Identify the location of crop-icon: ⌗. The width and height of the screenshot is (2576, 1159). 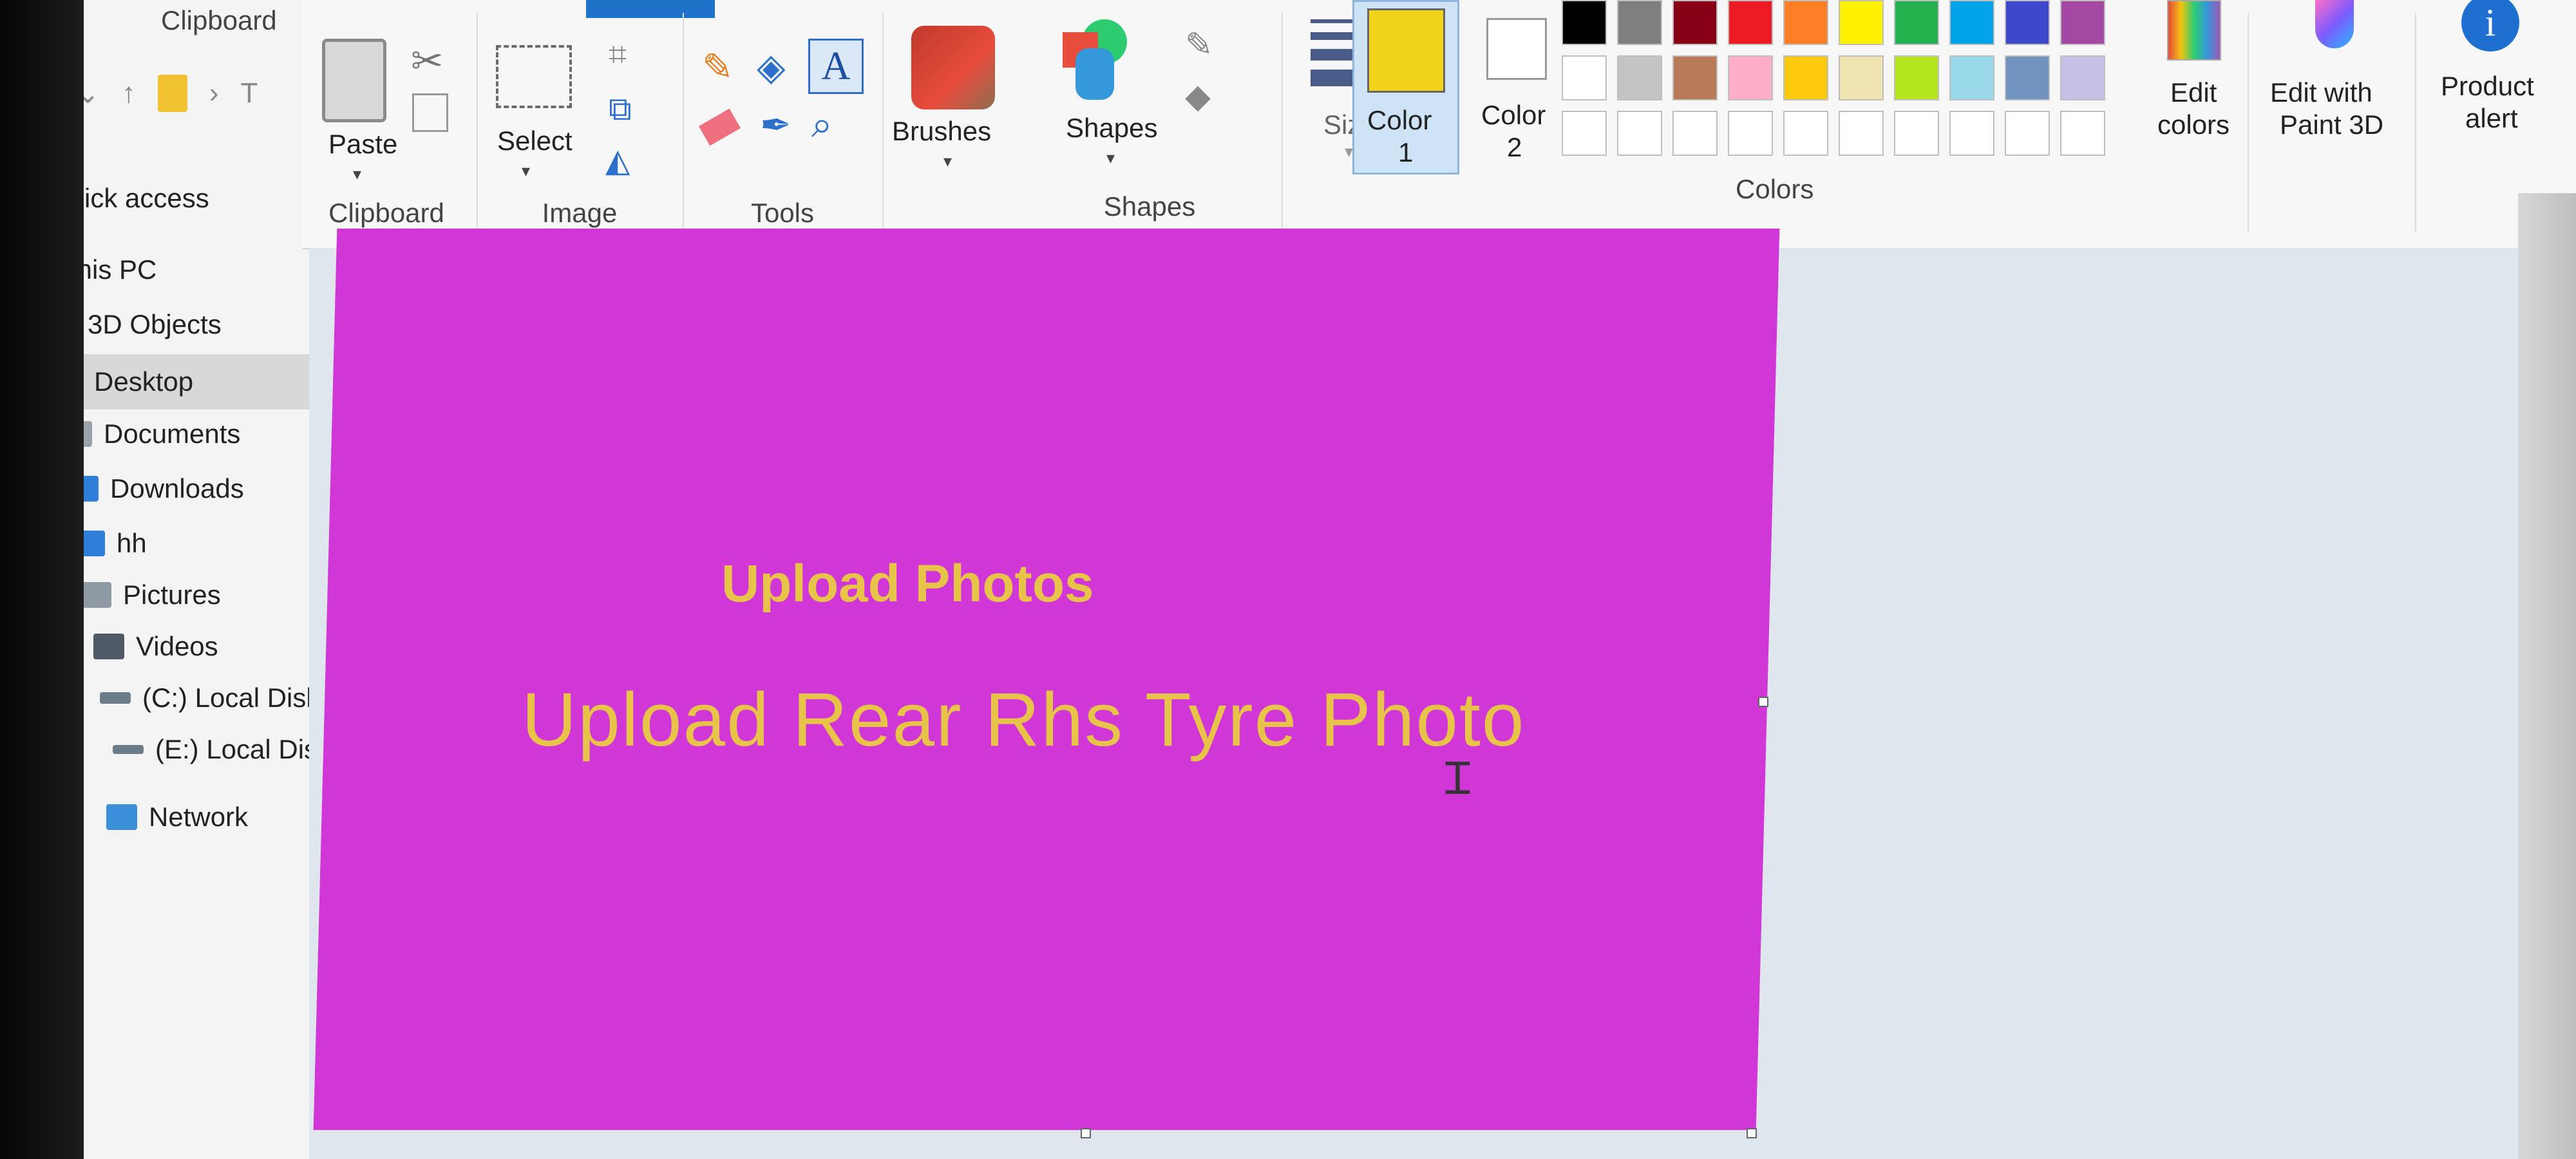
(618, 54).